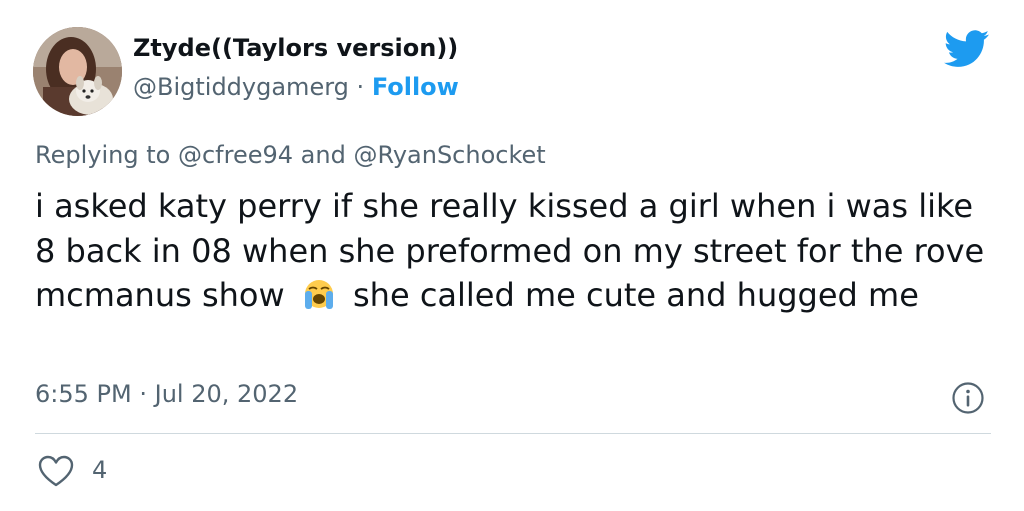 The height and width of the screenshot is (511, 1024). I want to click on reply-prefix: Replying to, so click(103, 155).